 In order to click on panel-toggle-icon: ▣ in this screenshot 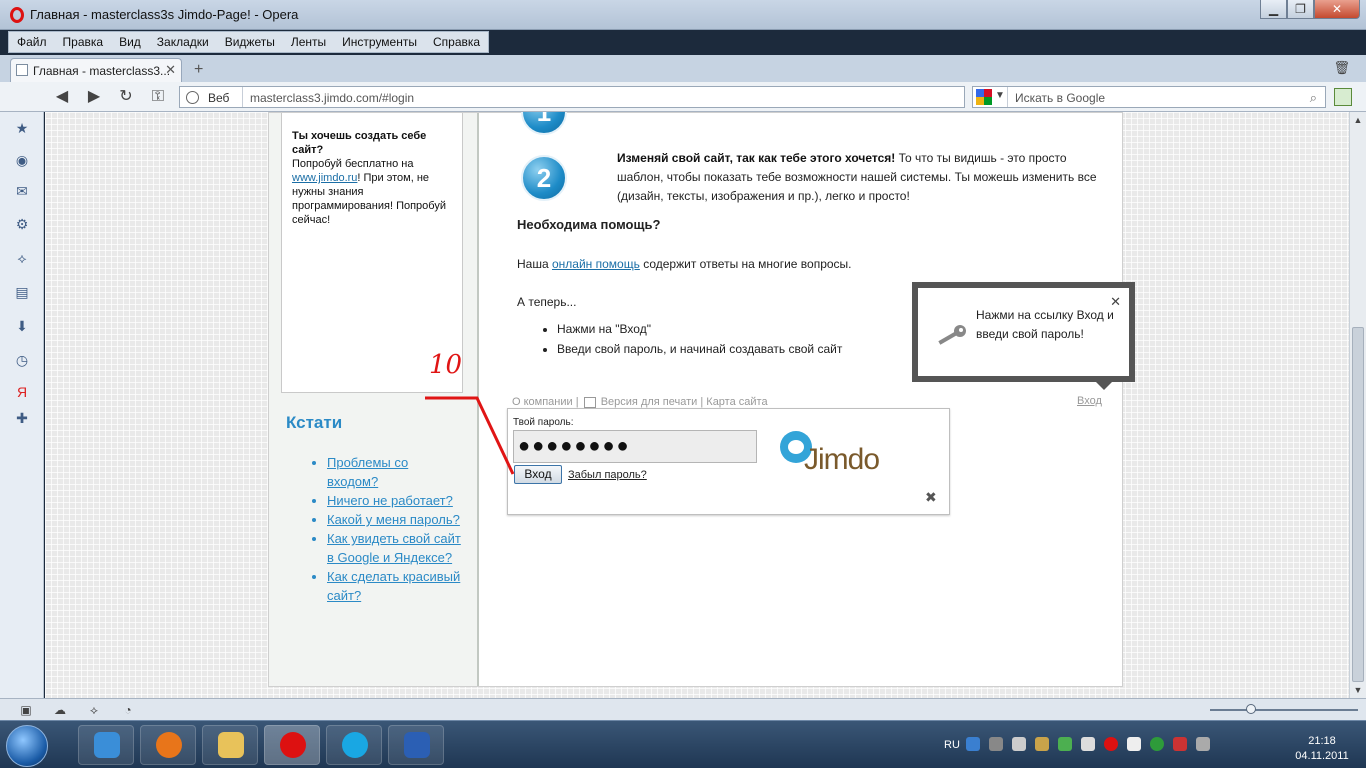, I will do `click(26, 710)`.